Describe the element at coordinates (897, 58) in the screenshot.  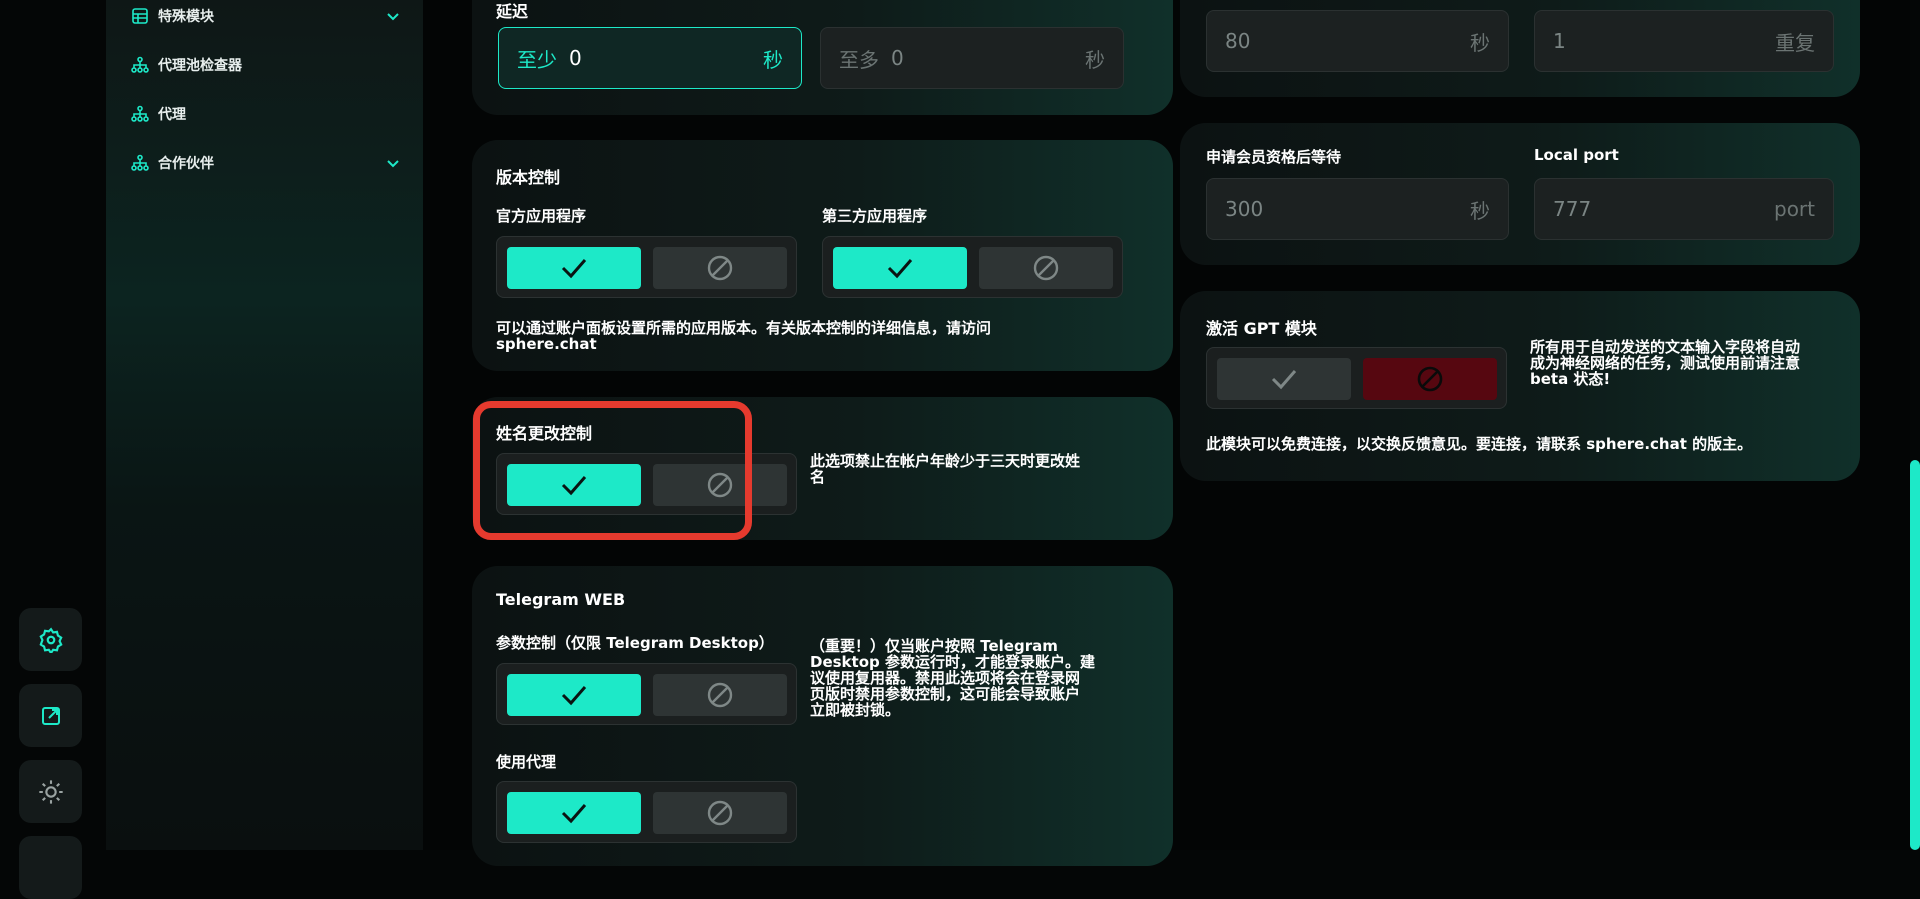
I see `max-value: 0` at that location.